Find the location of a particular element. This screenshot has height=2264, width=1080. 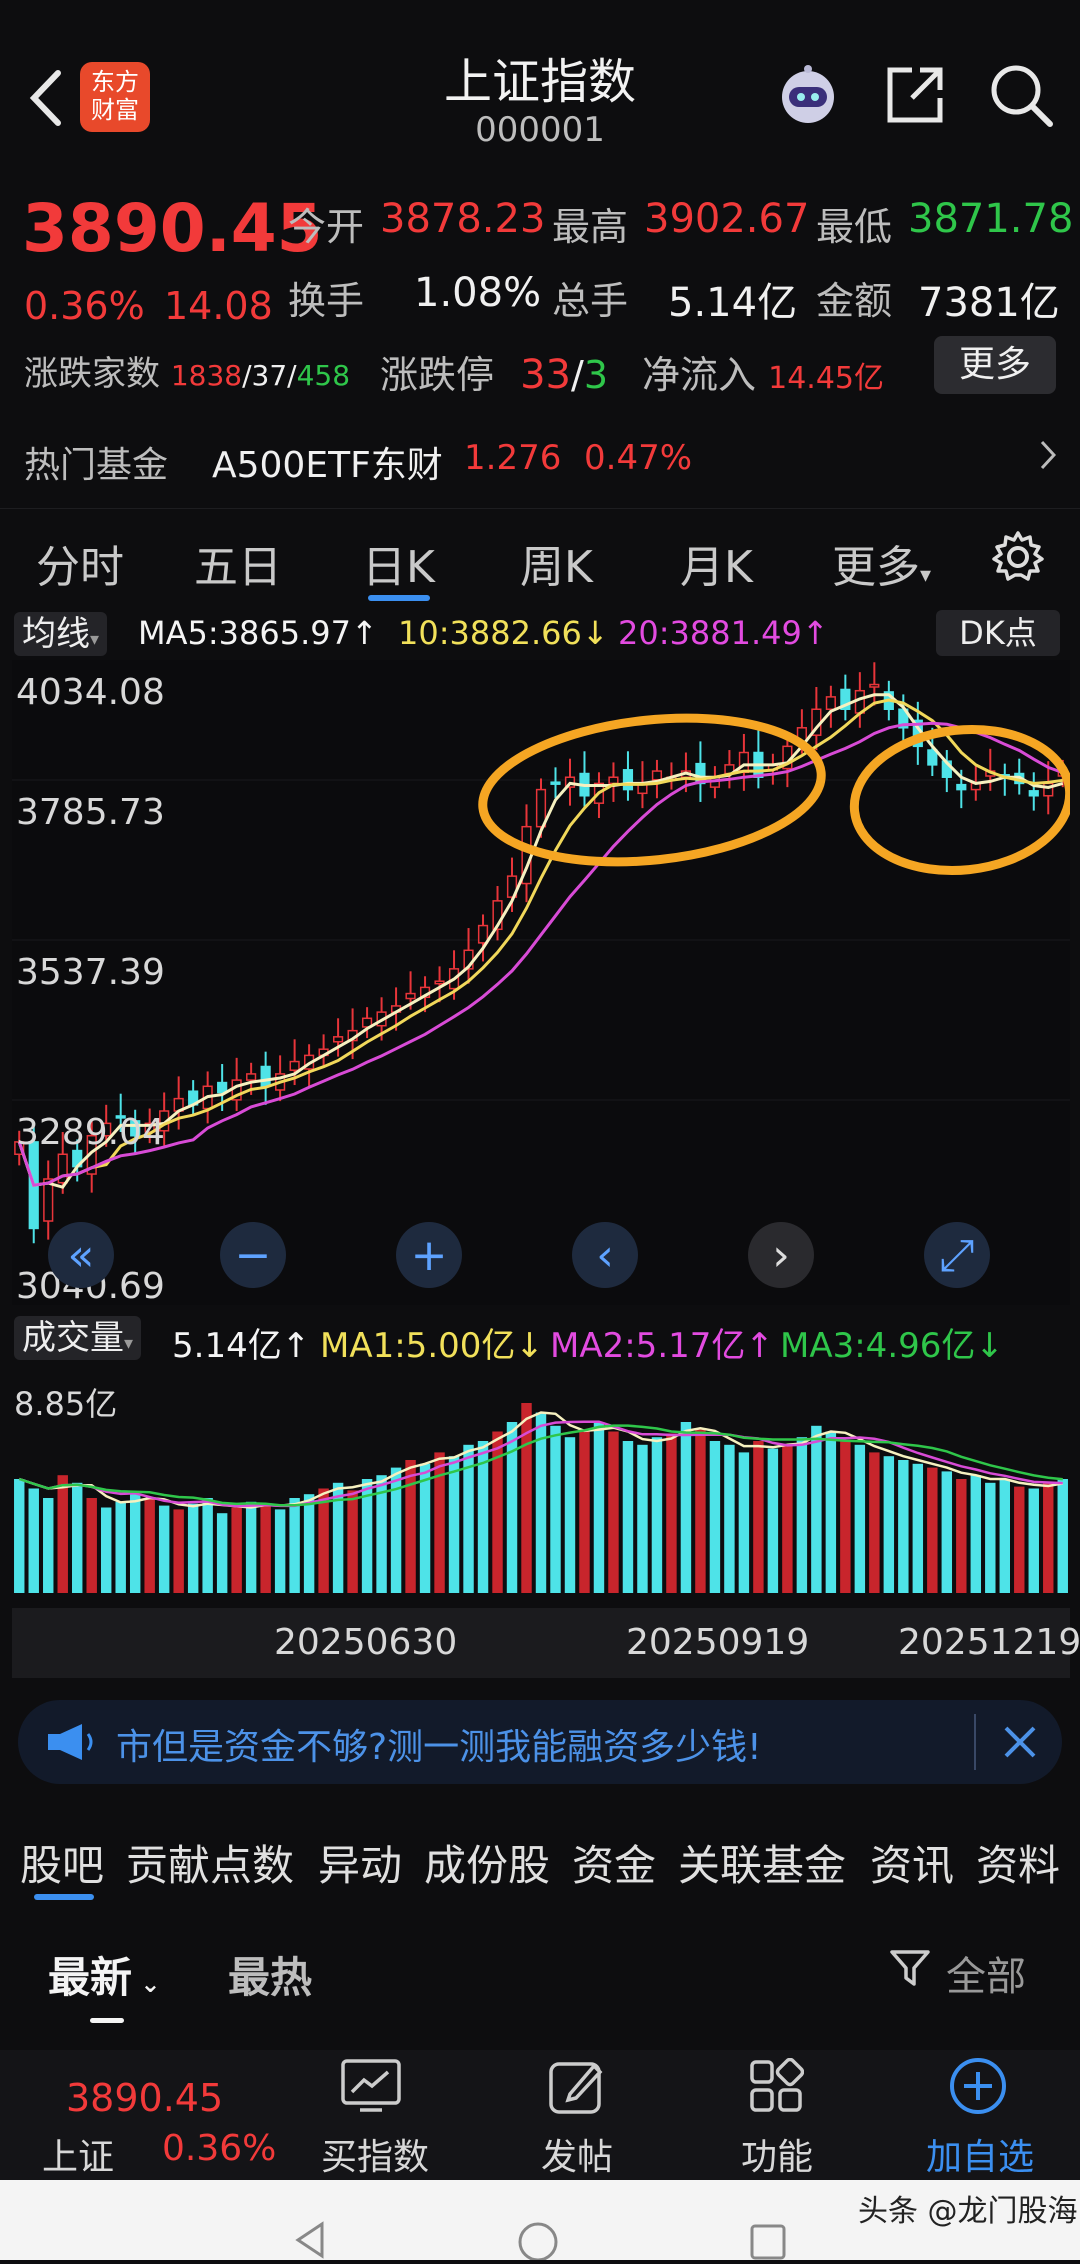

scroll-right-button: › is located at coordinates (781, 1255).